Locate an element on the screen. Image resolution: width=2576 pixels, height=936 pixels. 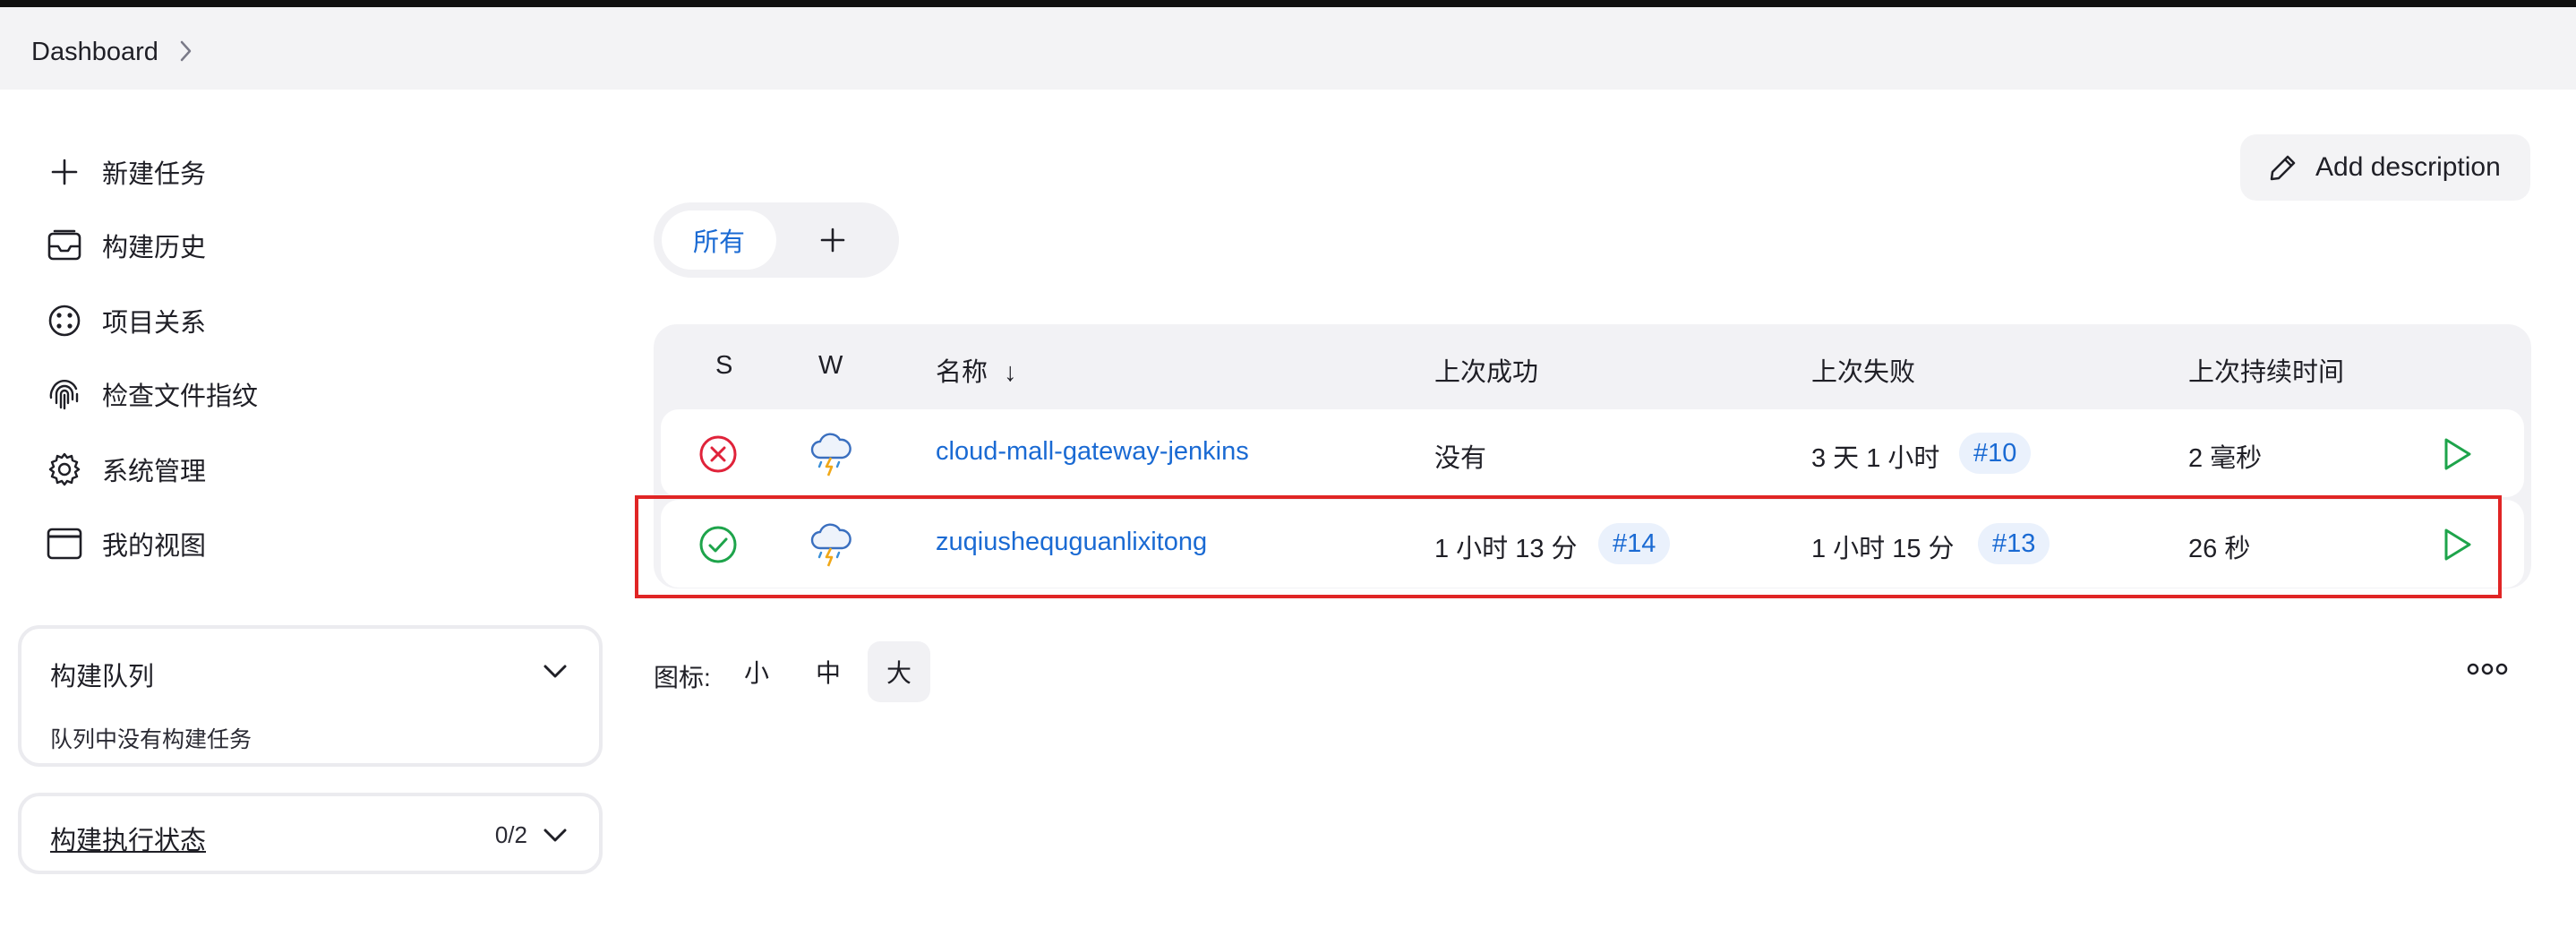
executor-status-panel: 构建执行状态 0/2 is located at coordinates (310, 833).